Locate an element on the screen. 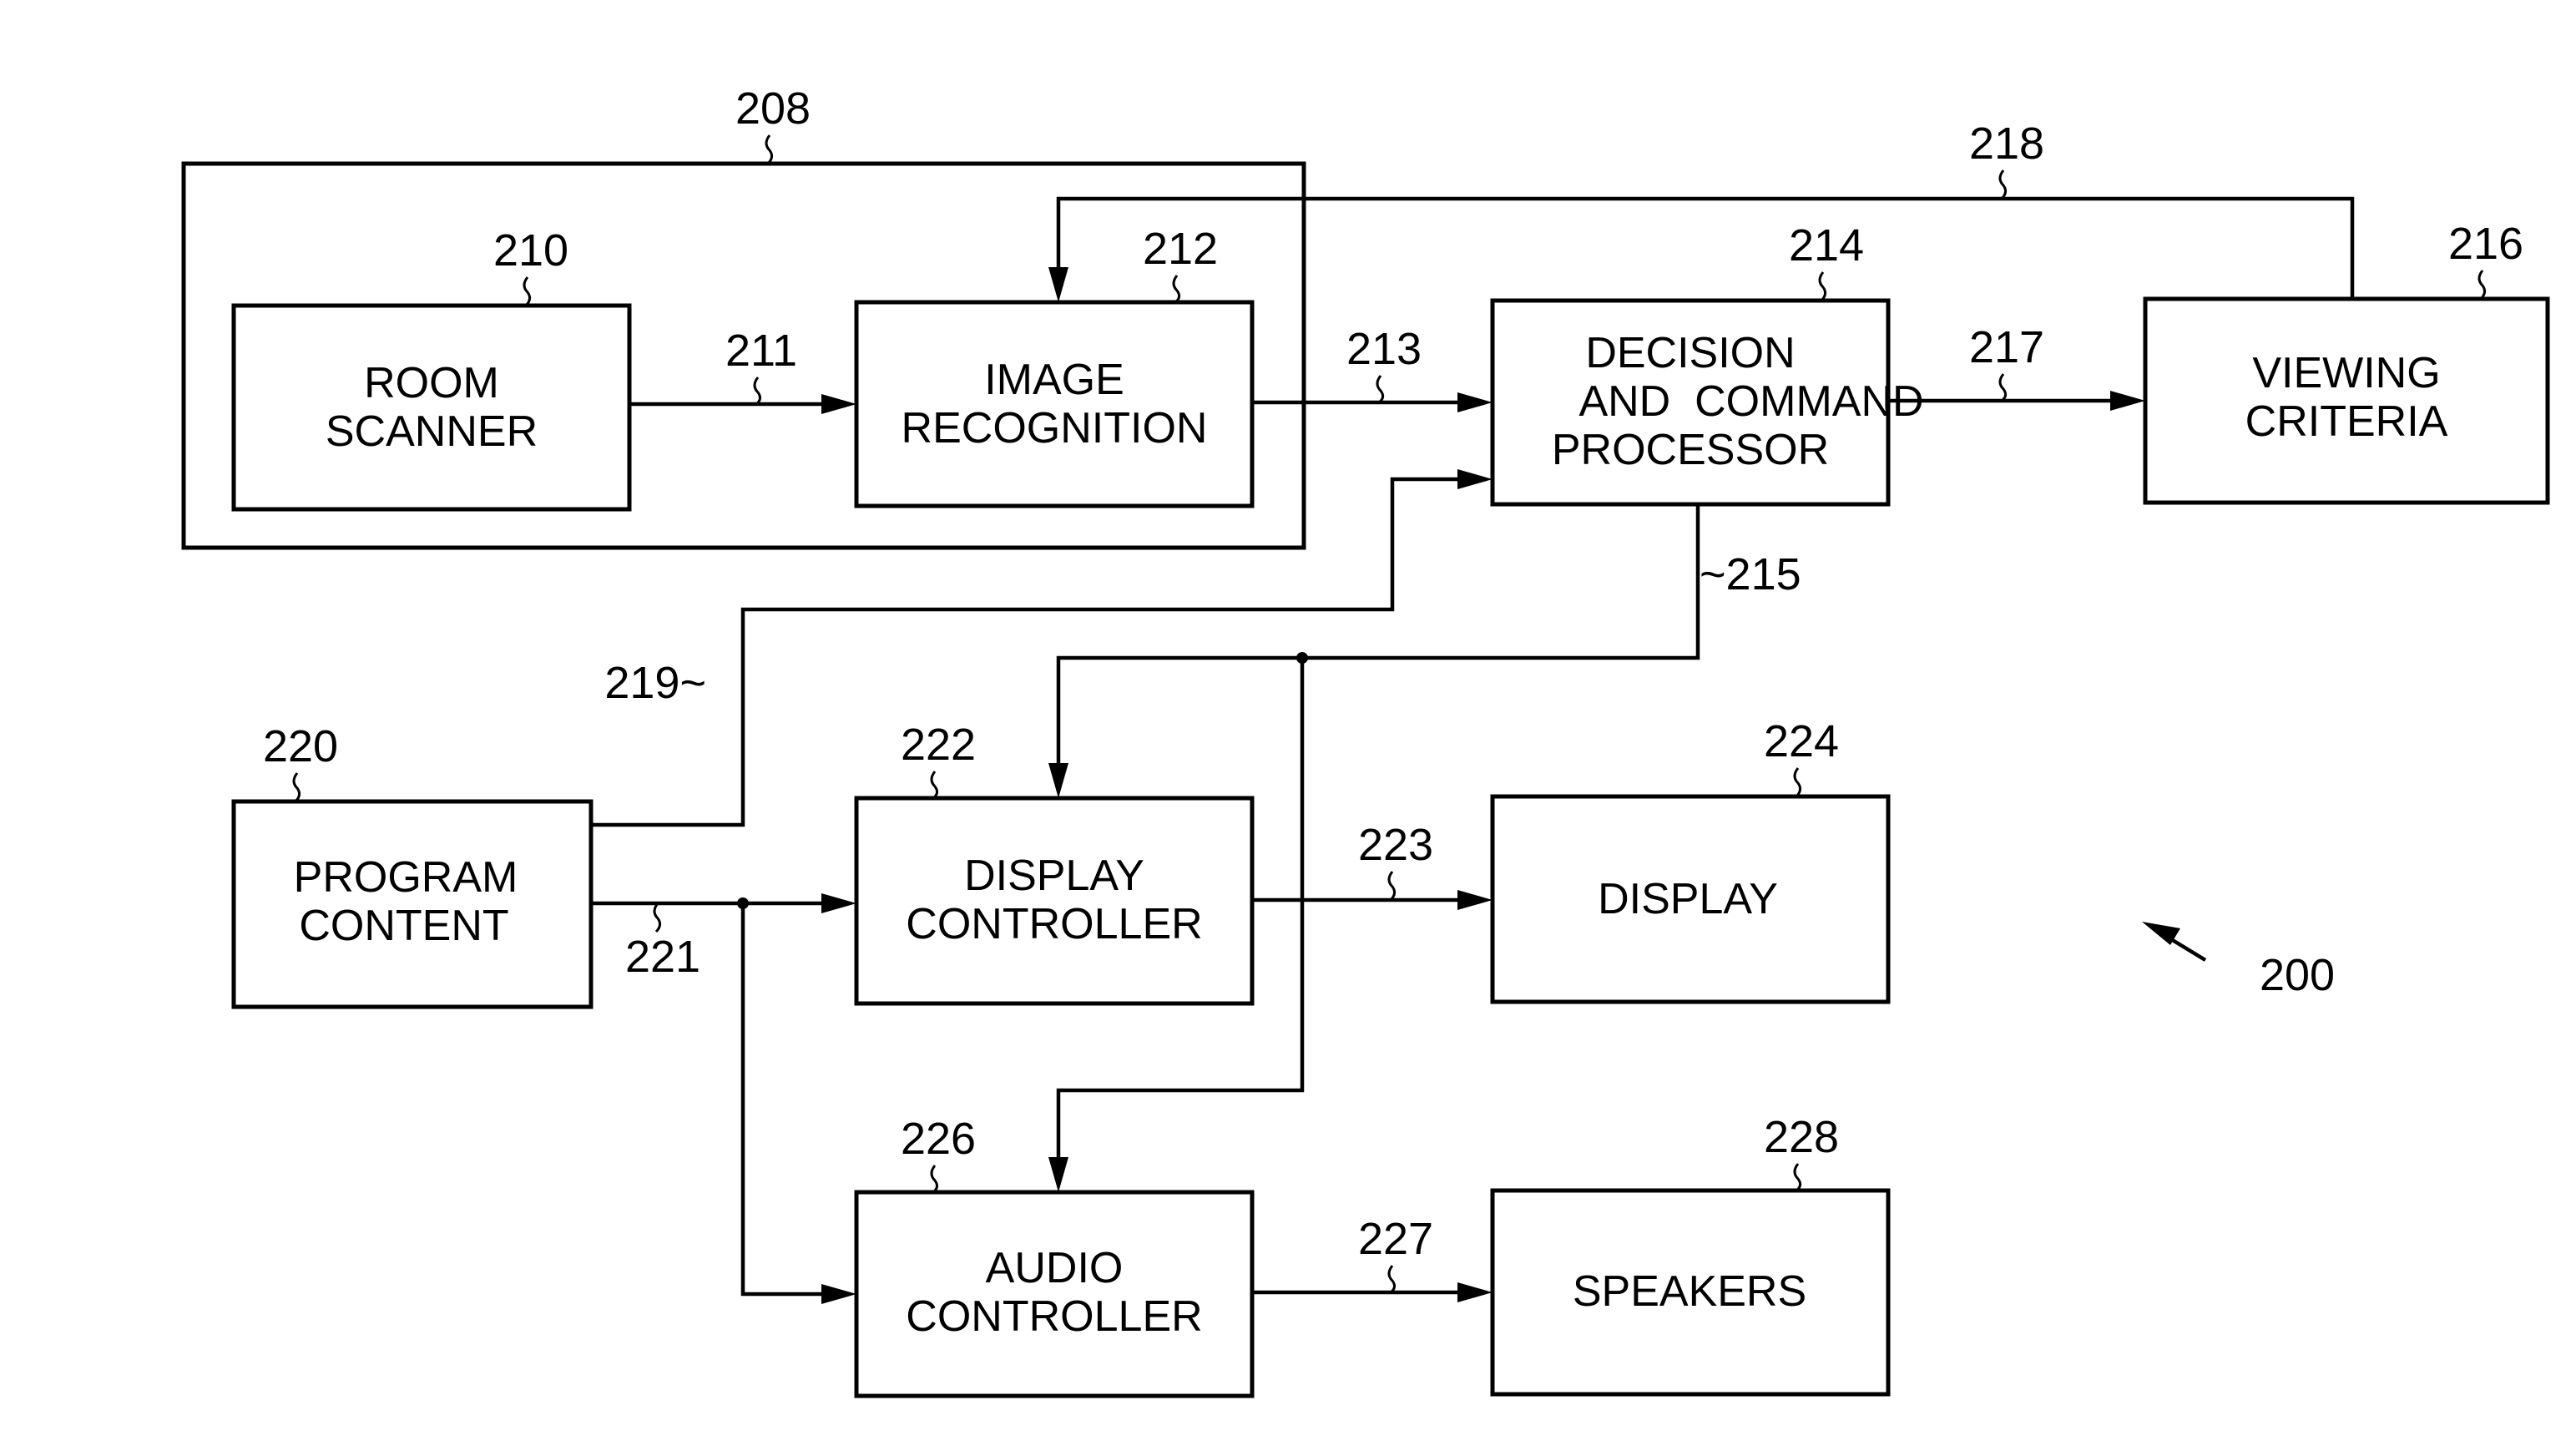  connector-217-leader is located at coordinates (2003, 387).